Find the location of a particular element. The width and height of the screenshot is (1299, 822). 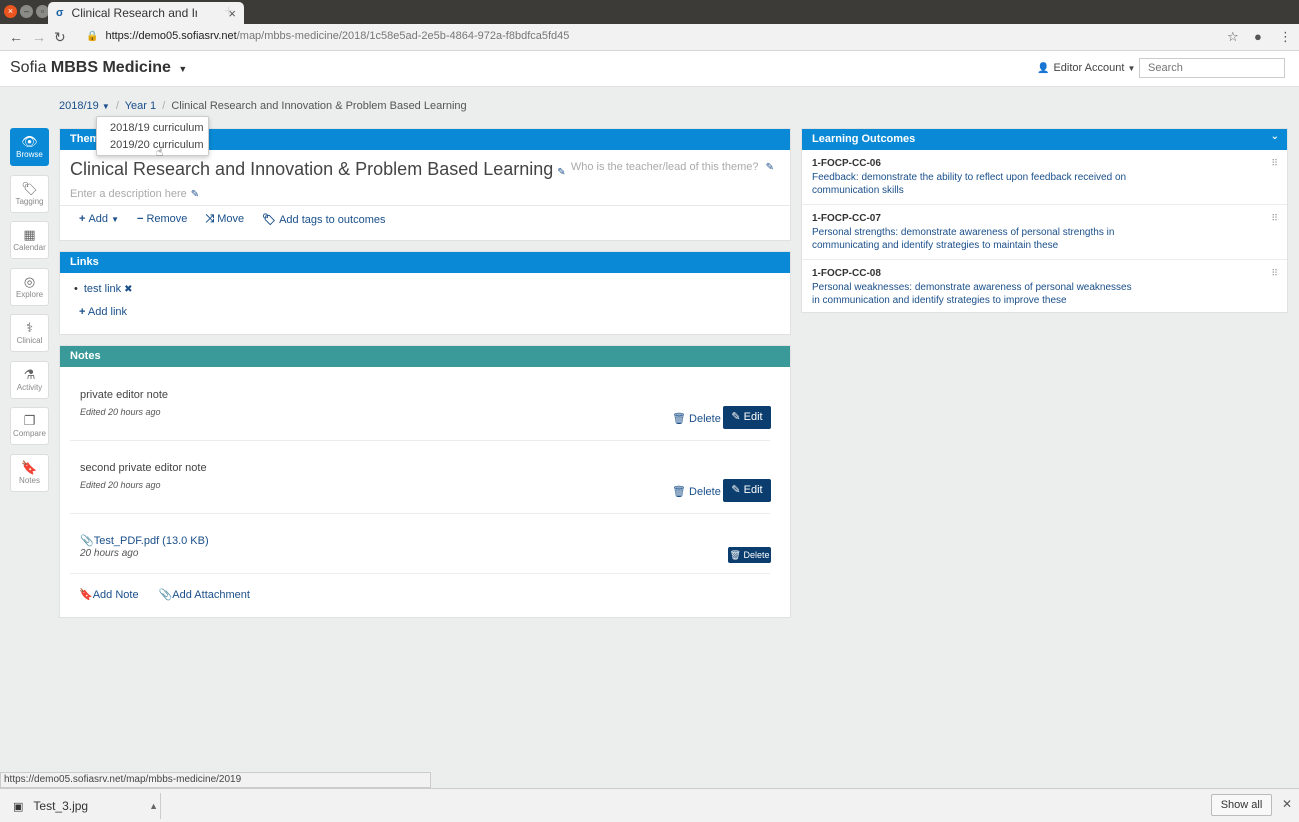

new-tab-button: + is located at coordinates (228, 12).